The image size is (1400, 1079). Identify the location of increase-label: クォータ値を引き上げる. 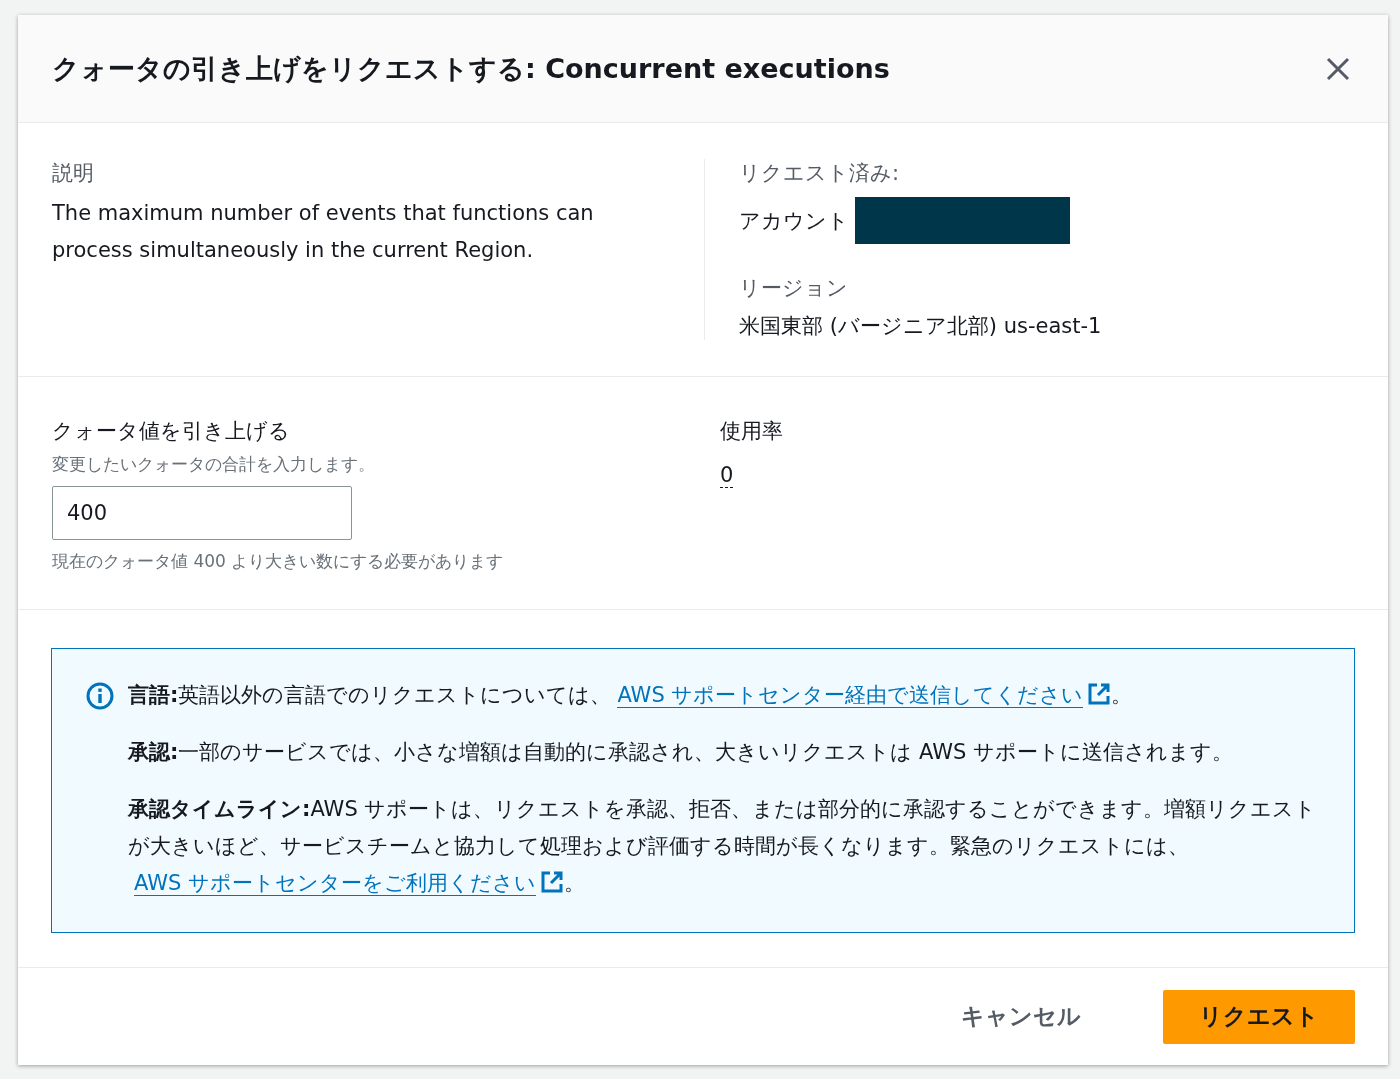
(171, 431).